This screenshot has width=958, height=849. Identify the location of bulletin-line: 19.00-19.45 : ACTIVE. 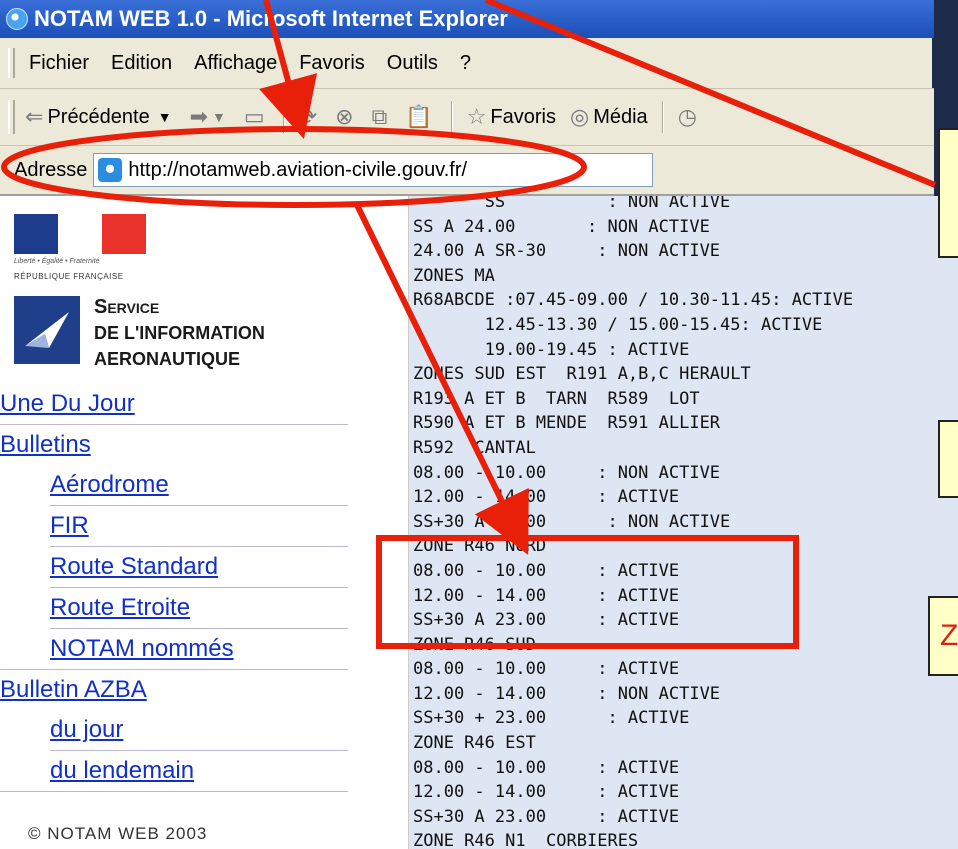
(551, 349).